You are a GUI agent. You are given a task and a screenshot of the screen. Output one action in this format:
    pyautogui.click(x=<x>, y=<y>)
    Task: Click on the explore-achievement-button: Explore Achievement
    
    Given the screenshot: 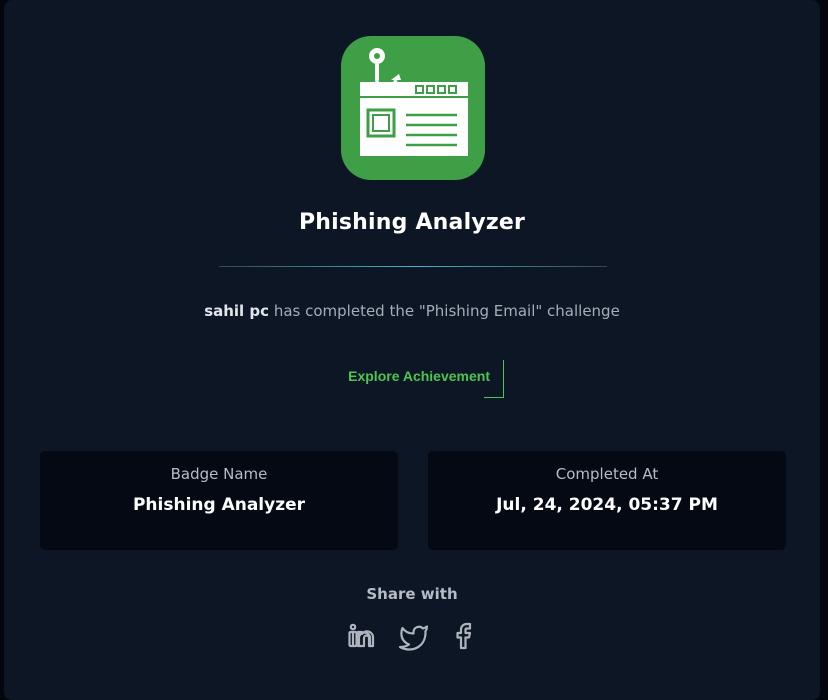 What is the action you would take?
    pyautogui.click(x=417, y=379)
    